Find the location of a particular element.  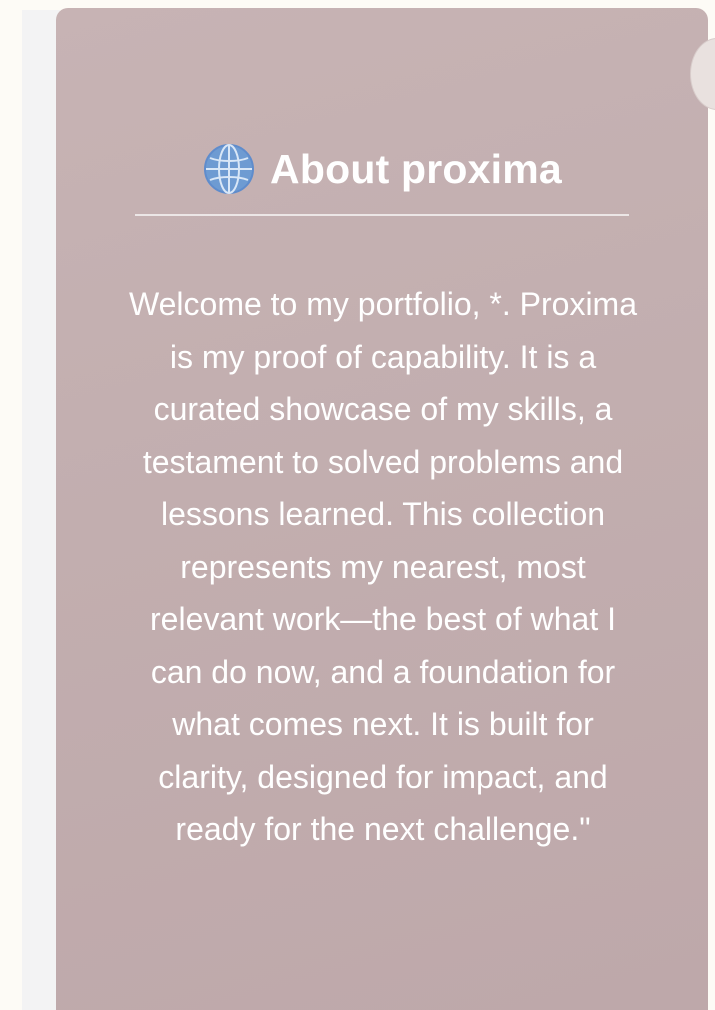

globe-icon is located at coordinates (229, 169).